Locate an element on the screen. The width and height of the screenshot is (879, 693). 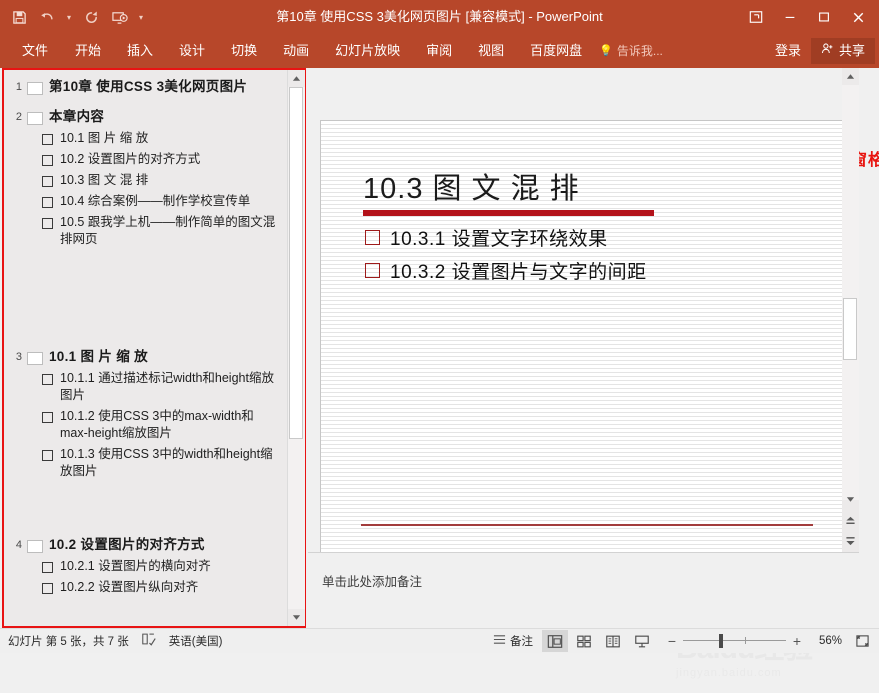
minimize-icon is located at coordinates (790, 17).